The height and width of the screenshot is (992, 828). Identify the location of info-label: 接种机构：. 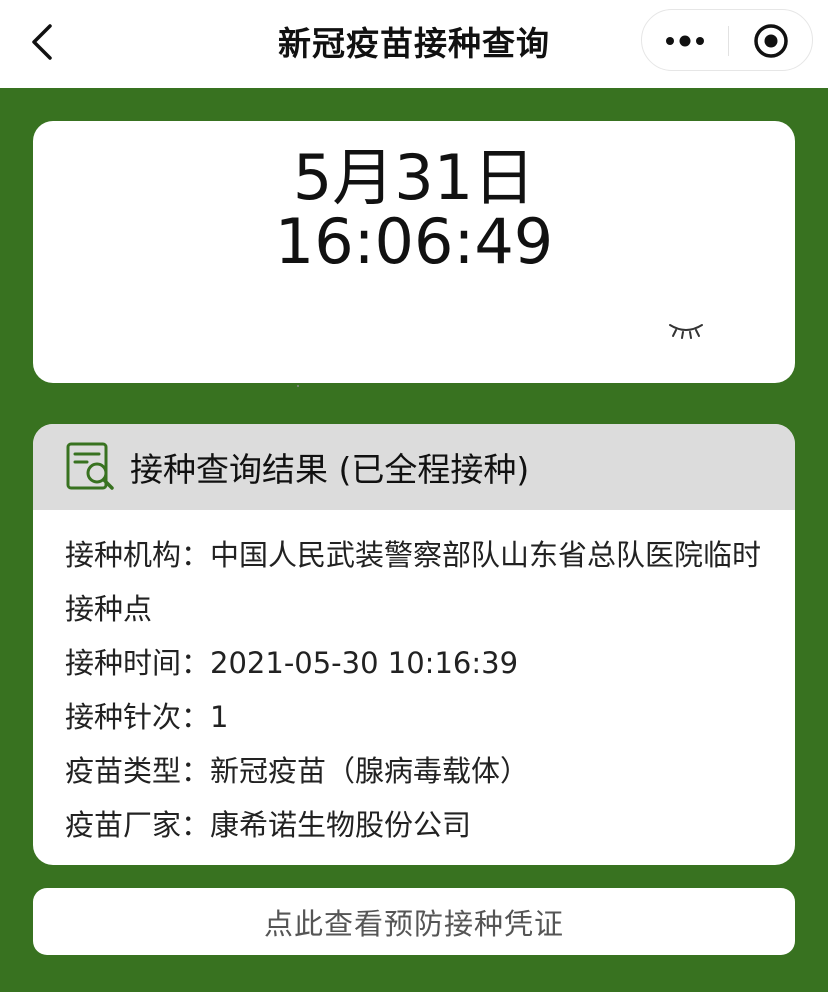
(138, 555).